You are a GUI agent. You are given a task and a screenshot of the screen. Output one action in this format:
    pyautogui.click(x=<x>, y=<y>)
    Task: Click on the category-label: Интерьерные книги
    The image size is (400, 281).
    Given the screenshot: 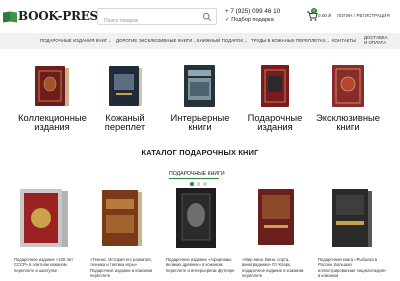 What is the action you would take?
    pyautogui.click(x=200, y=122)
    